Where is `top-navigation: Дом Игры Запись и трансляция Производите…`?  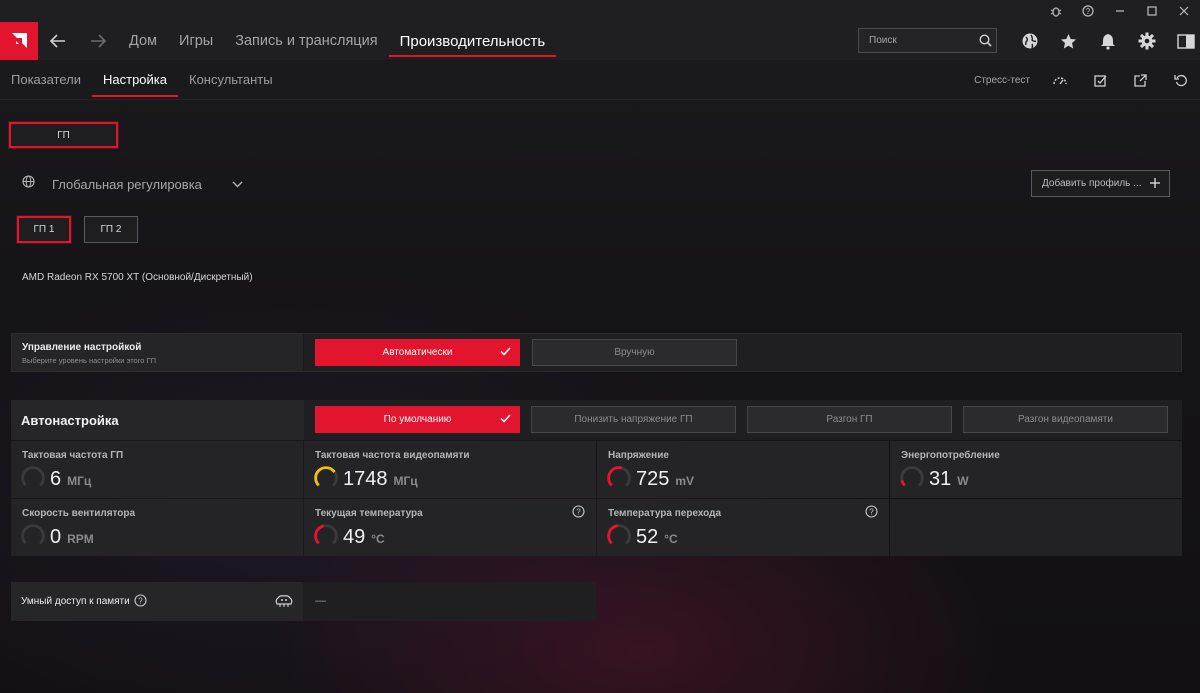
top-navigation: Дом Игры Запись и трансляция Производите… is located at coordinates (600, 41).